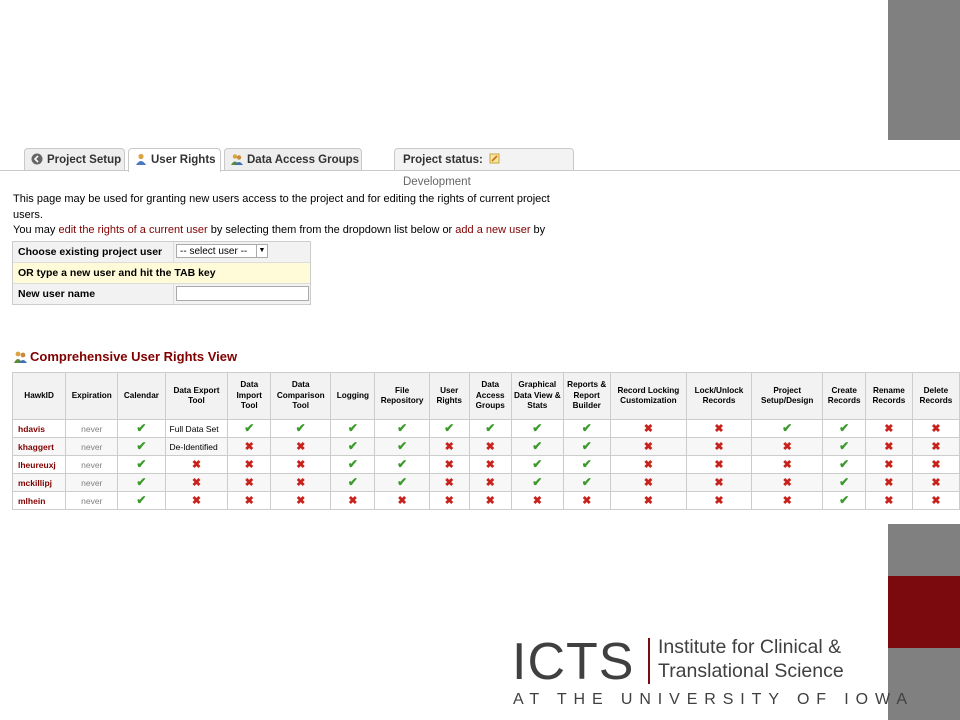  I want to click on decor-bar-top, so click(924, 70).